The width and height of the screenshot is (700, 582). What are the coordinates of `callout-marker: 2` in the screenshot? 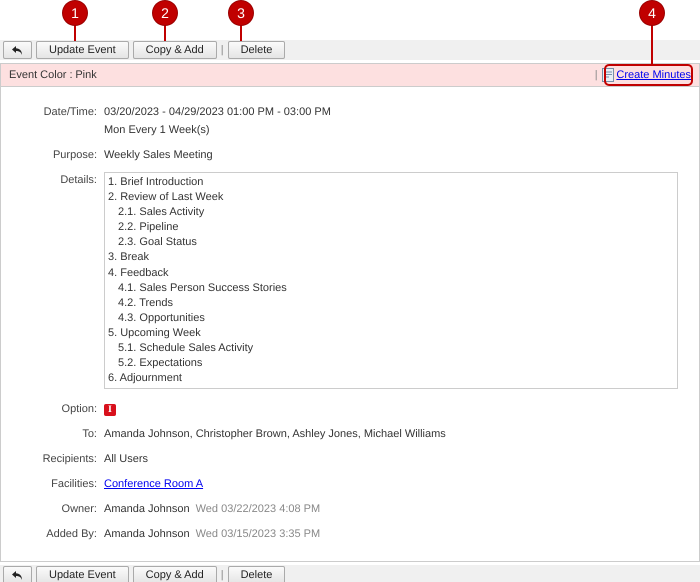 It's located at (165, 13).